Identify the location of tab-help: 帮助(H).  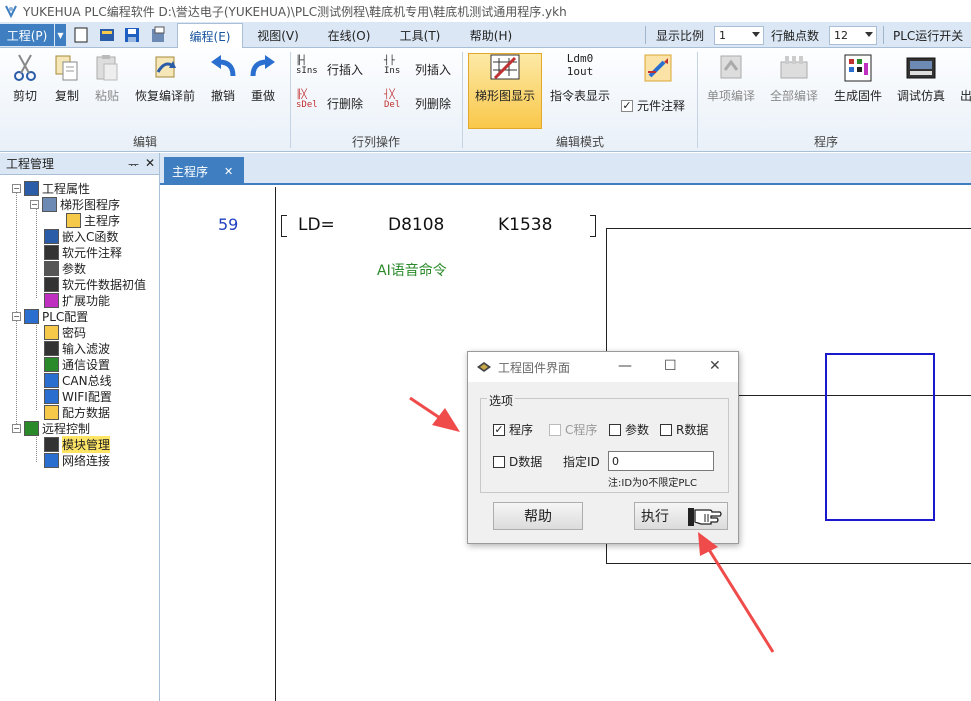
(491, 35).